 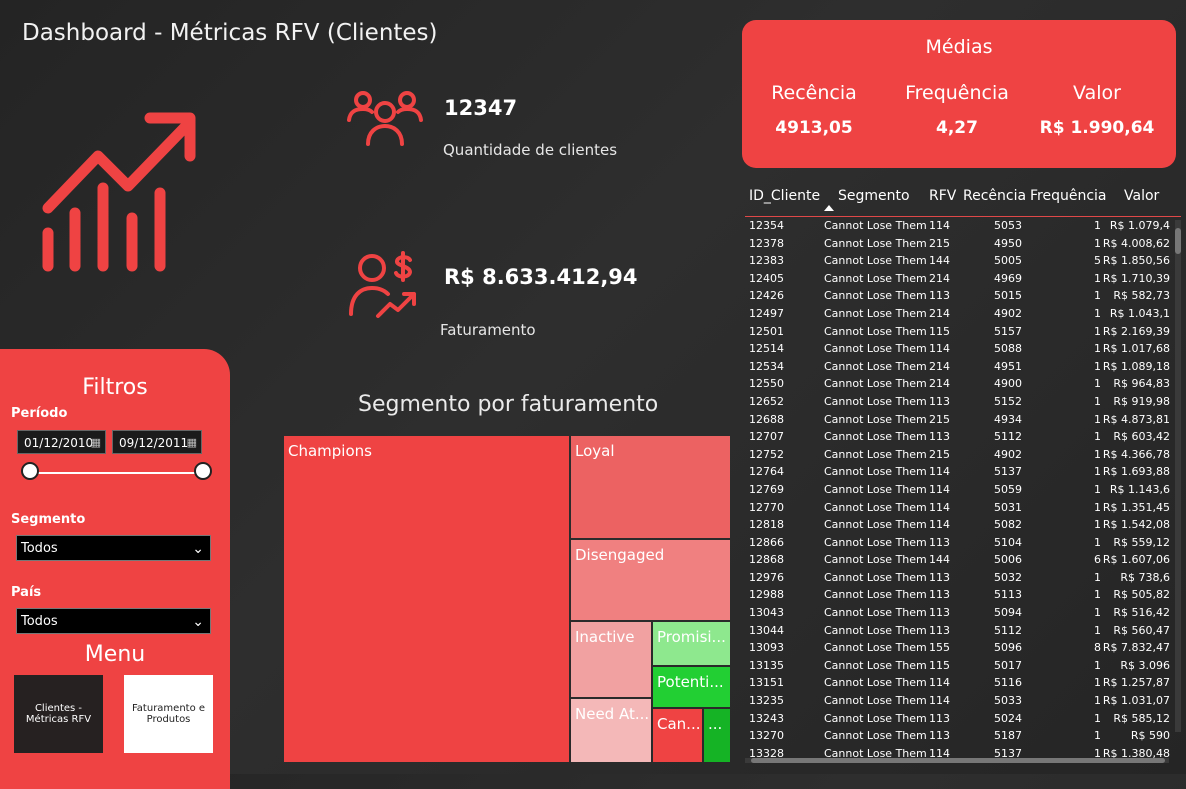 I want to click on menu-button-faturamento: Faturamento e Produtos, so click(x=168, y=714).